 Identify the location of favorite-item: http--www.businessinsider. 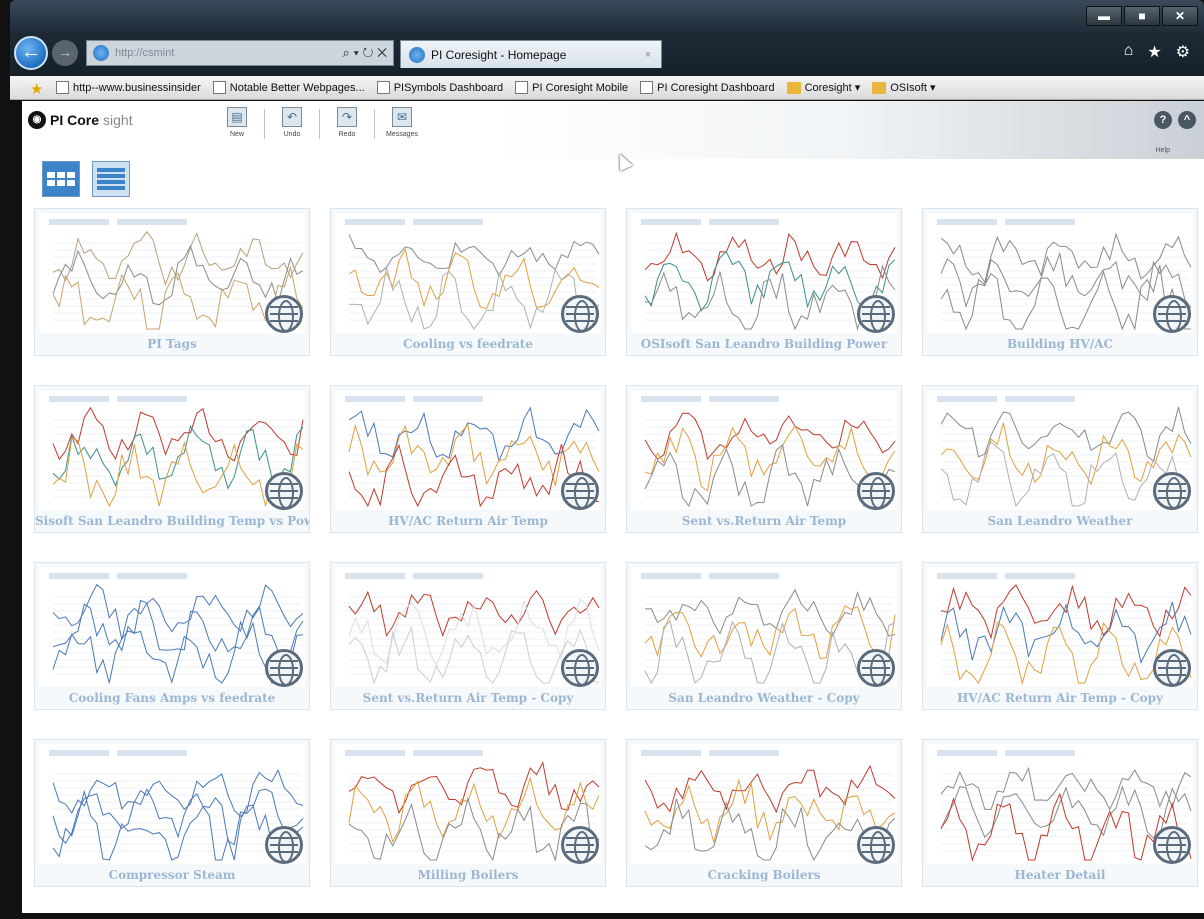
(128, 87).